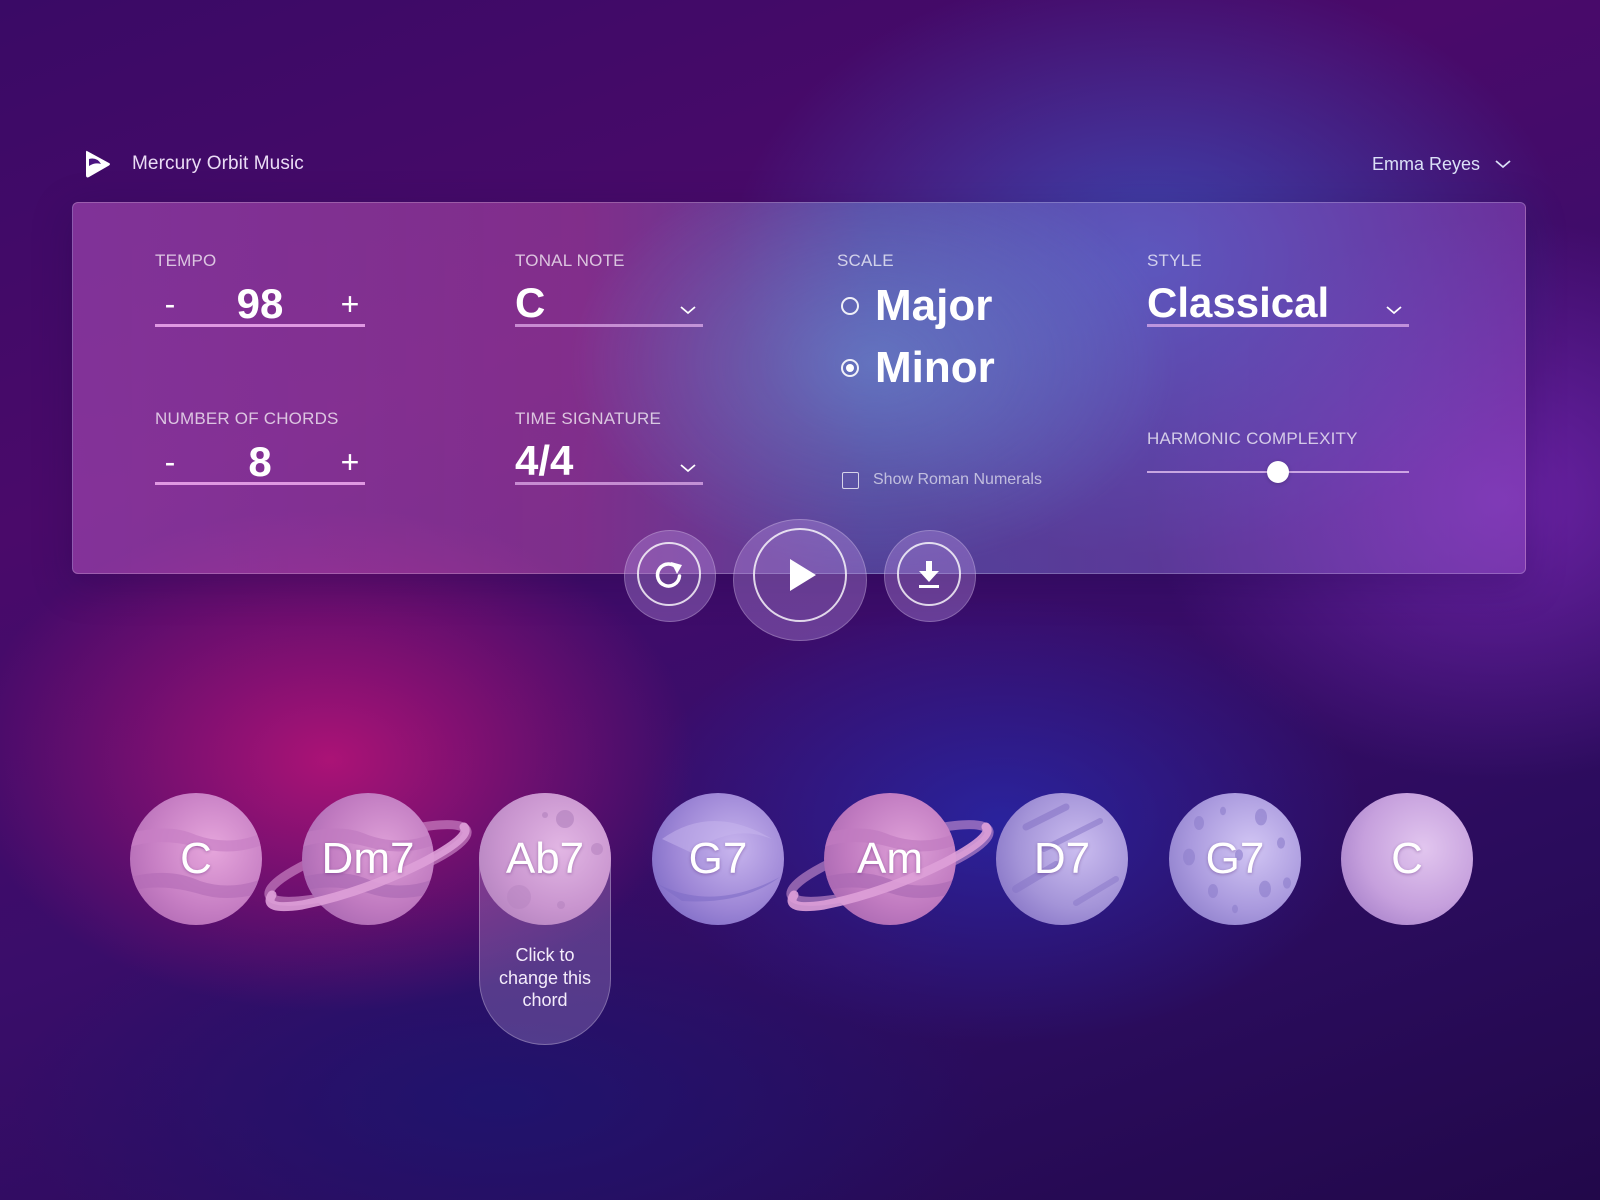 Image resolution: width=1600 pixels, height=1200 pixels. Describe the element at coordinates (609, 460) in the screenshot. I see `time-signature-select: 4/4` at that location.